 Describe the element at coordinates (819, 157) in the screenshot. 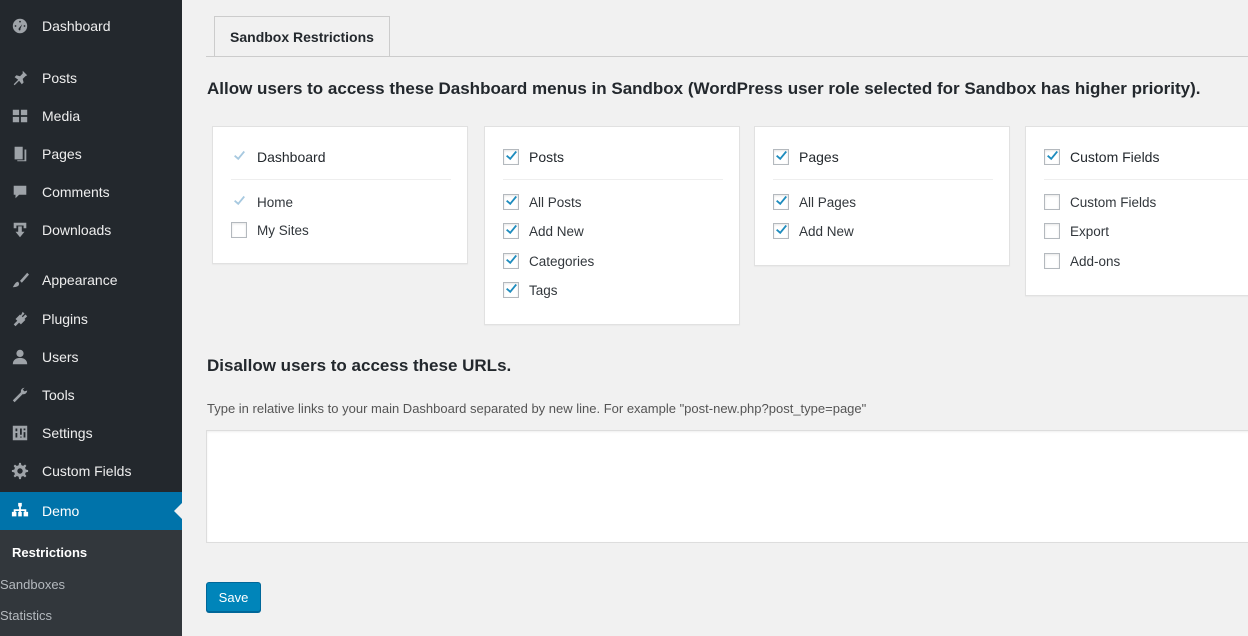

I see `card-title: Pages` at that location.